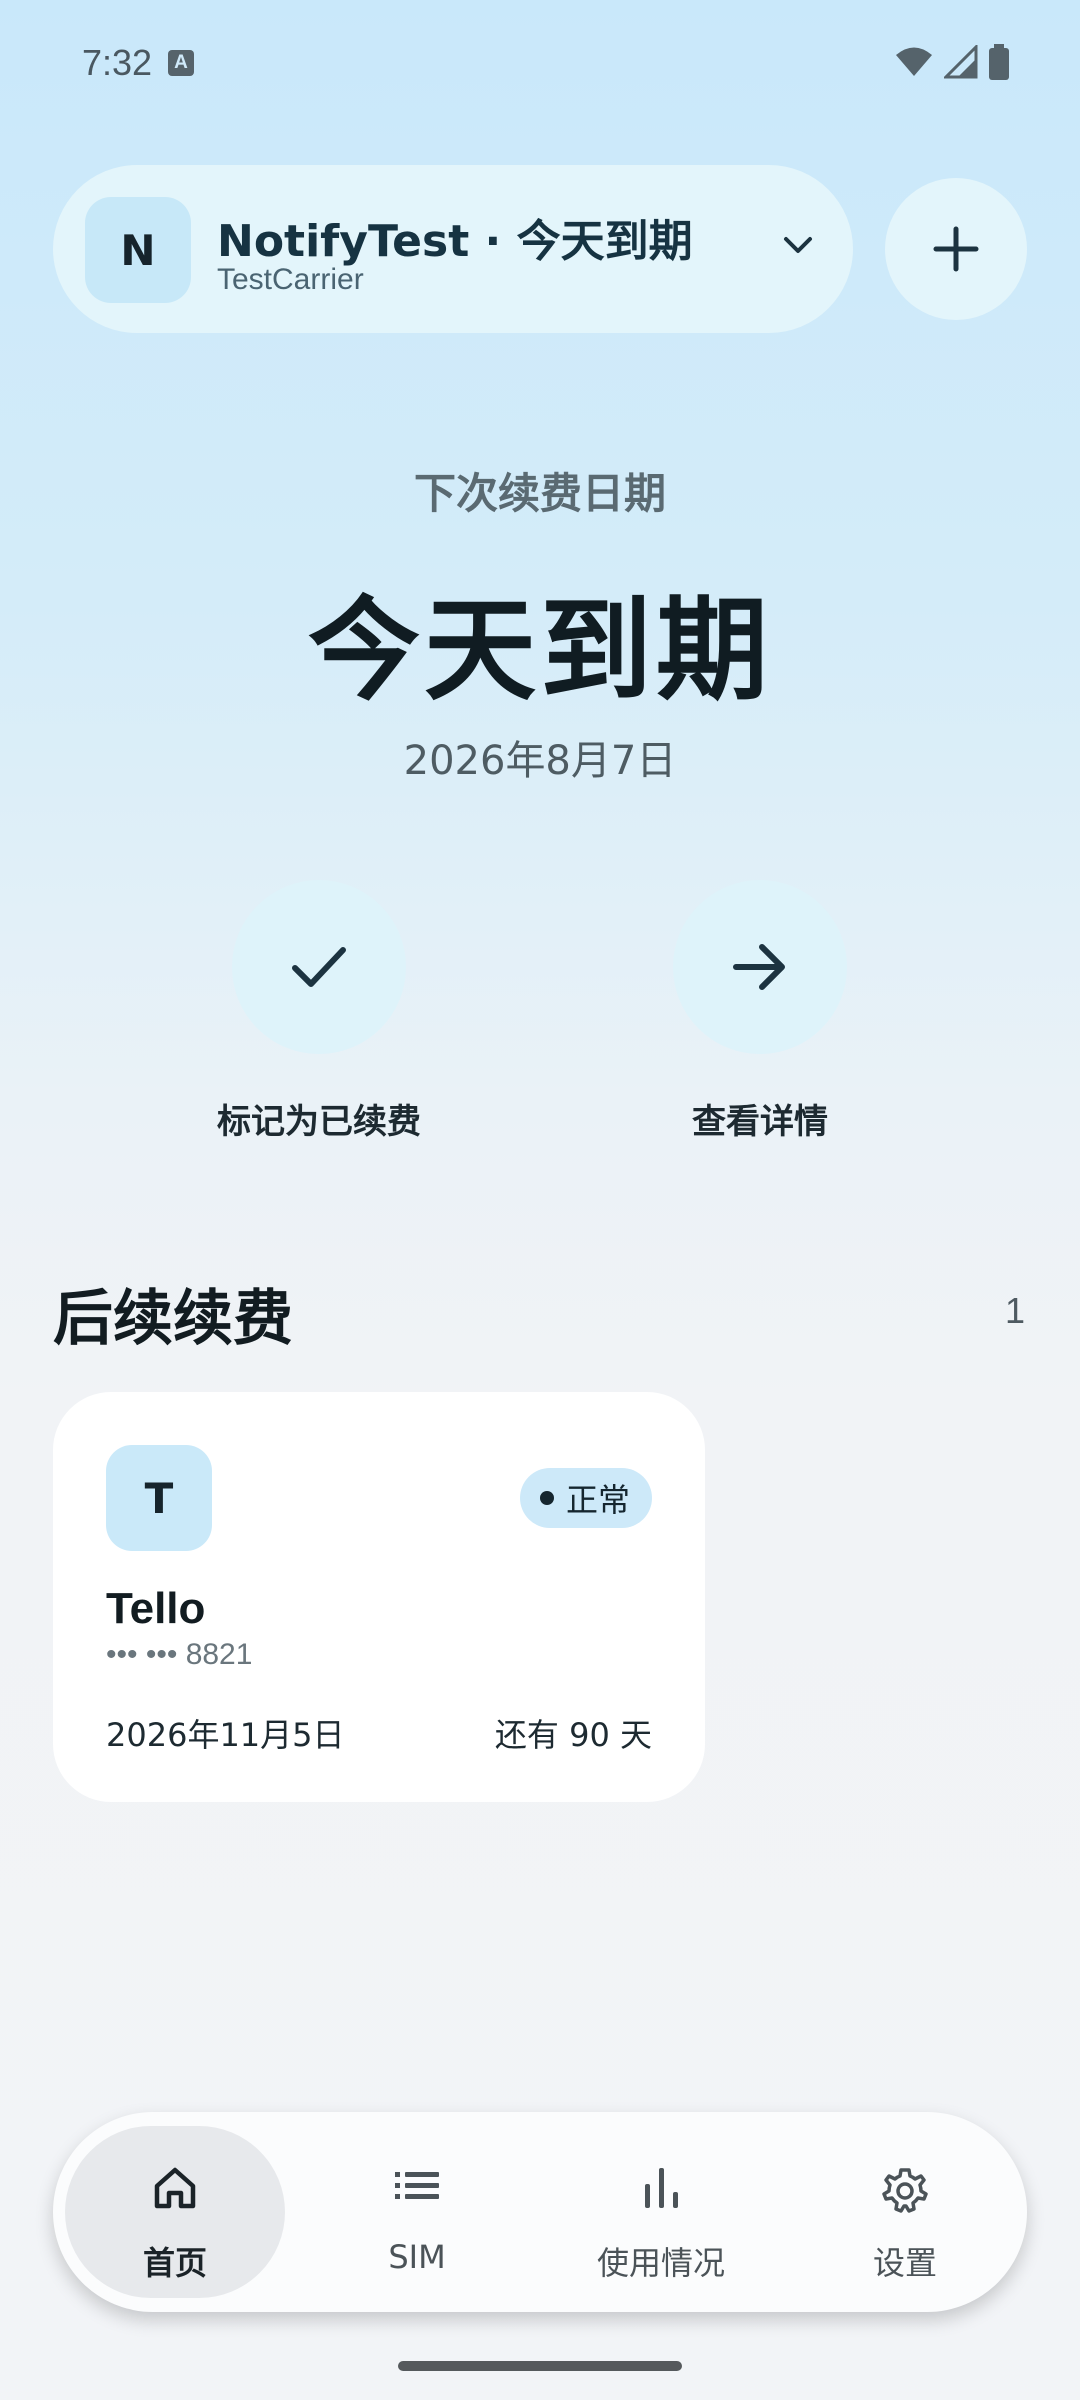 The image size is (1080, 2400). What do you see at coordinates (417, 2185) in the screenshot?
I see `list-icon` at bounding box center [417, 2185].